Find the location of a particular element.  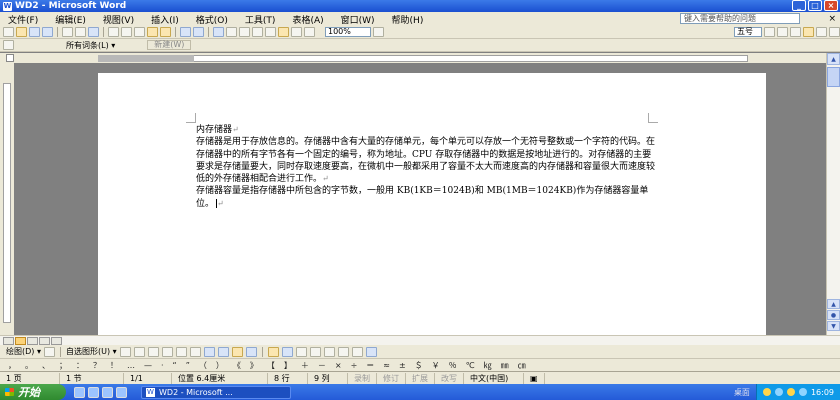

symbol-button: · is located at coordinates (162, 365).